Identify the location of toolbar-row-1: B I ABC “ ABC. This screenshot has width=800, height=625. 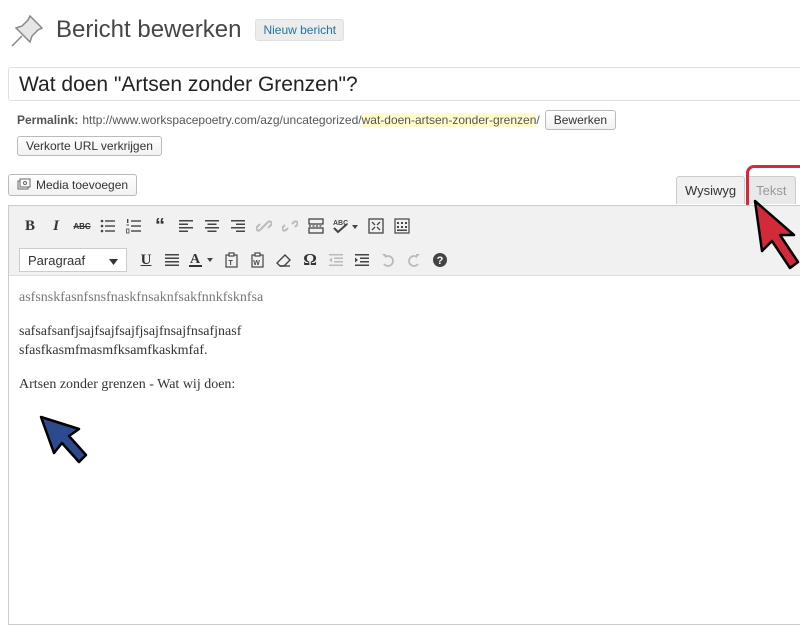
(409, 226).